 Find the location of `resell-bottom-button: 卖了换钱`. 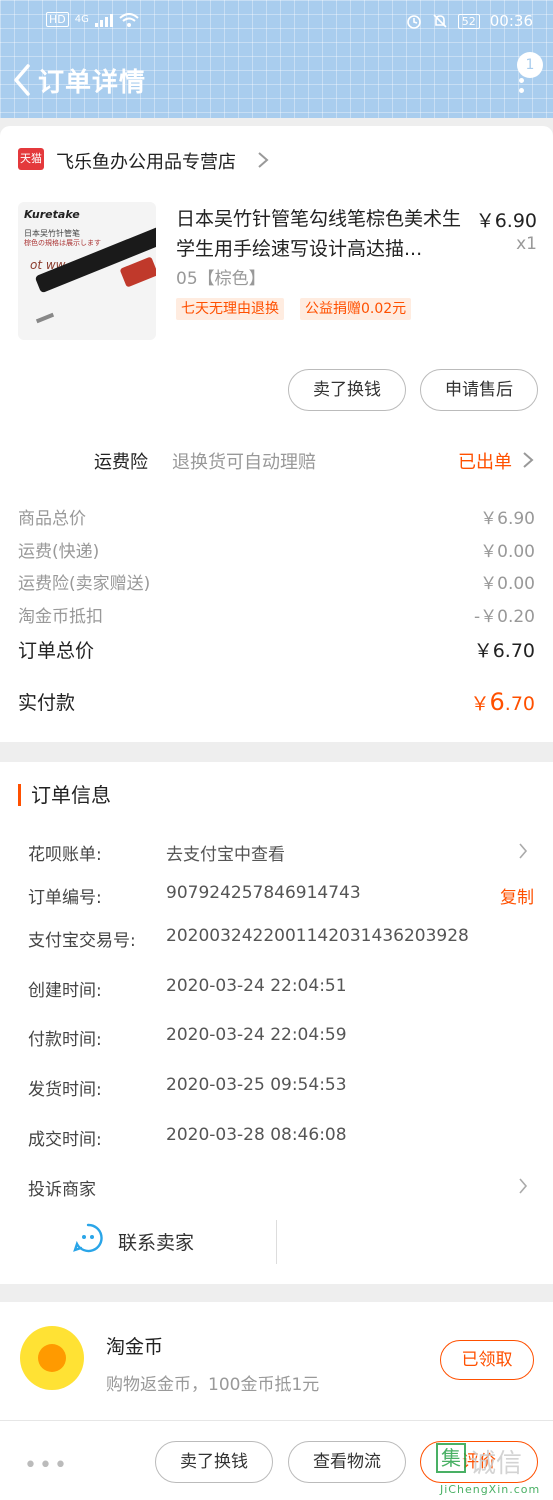

resell-bottom-button: 卖了换钱 is located at coordinates (214, 1462).